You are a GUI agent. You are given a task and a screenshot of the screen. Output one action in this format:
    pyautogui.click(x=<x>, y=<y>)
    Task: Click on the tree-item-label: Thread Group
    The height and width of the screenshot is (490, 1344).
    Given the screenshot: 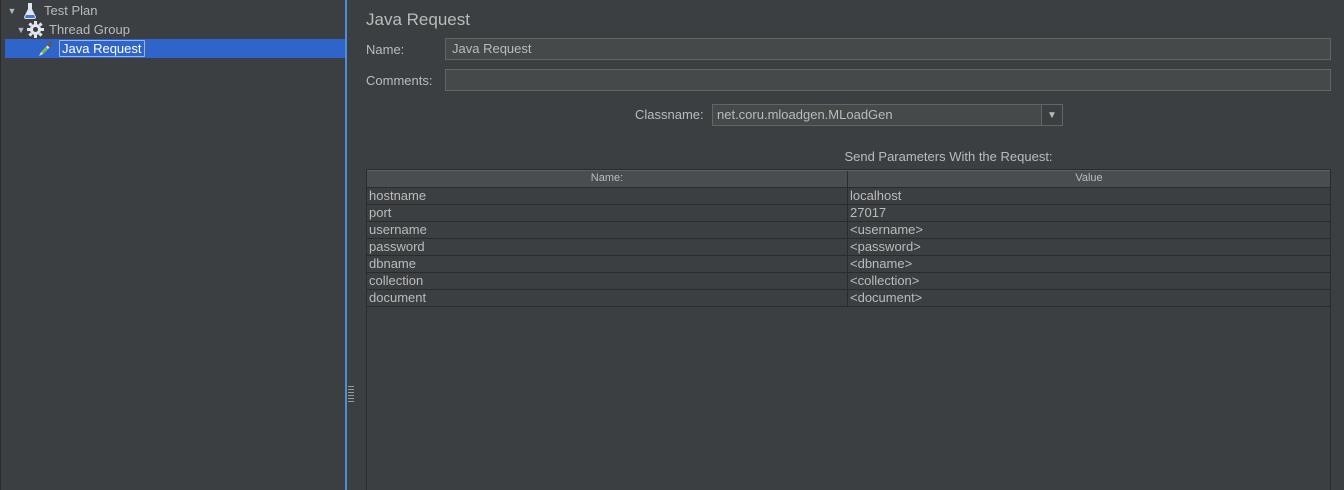 What is the action you would take?
    pyautogui.click(x=89, y=29)
    